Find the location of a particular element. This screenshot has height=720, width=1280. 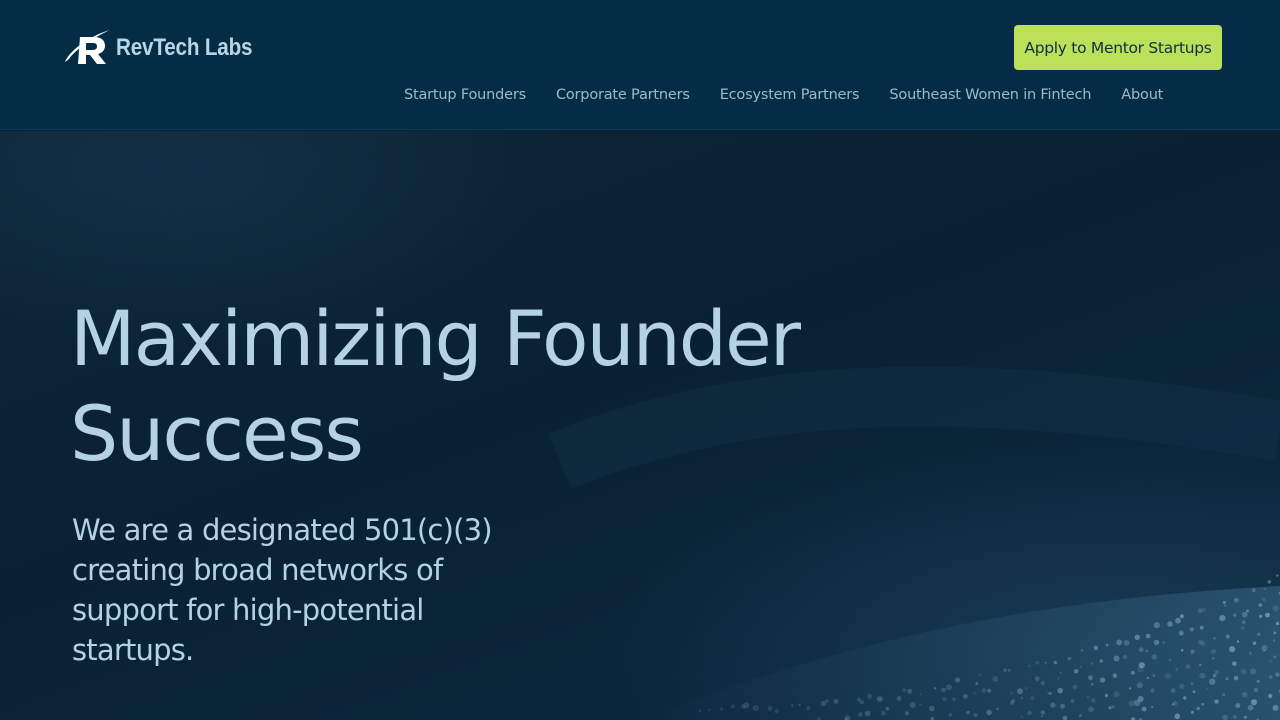

nav-item-corporate-partners: Corporate Partners is located at coordinates (623, 95).